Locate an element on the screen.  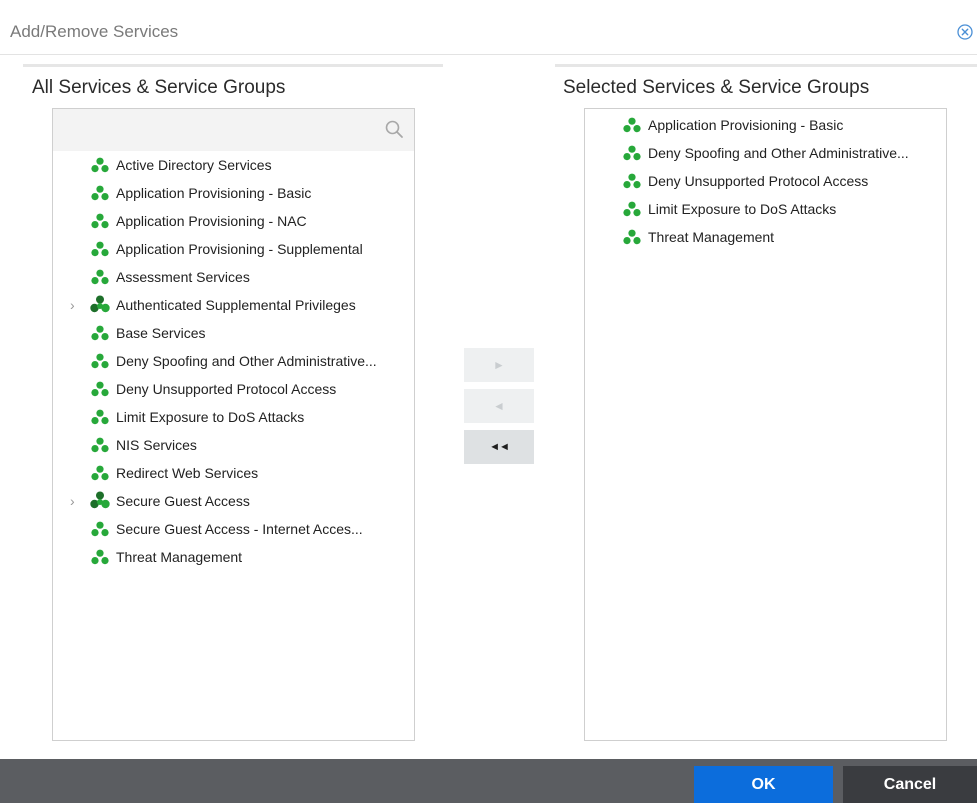
dialog-titlebar: Add/Remove Services is located at coordinates (488, 32).